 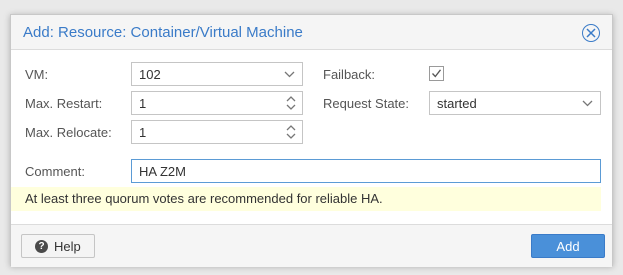 I want to click on failback-label: Failback:, so click(x=349, y=74).